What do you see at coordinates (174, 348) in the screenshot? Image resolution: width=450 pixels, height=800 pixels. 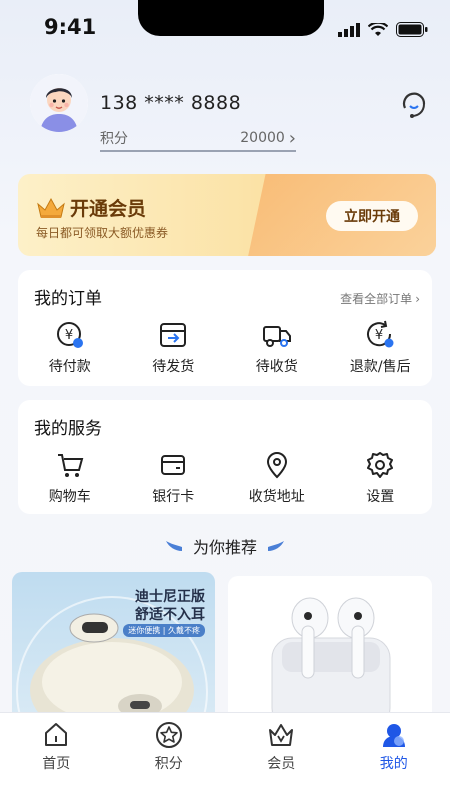 I see `order-pending-shipment: 待发货` at bounding box center [174, 348].